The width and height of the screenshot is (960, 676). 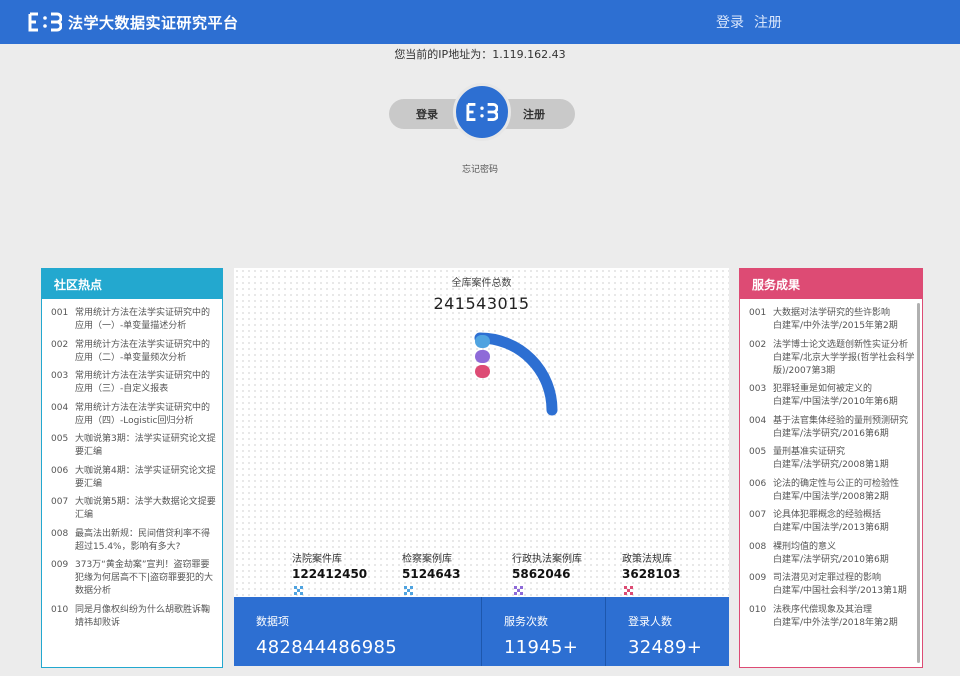 What do you see at coordinates (541, 574) in the screenshot?
I see `library-count: 5862046` at bounding box center [541, 574].